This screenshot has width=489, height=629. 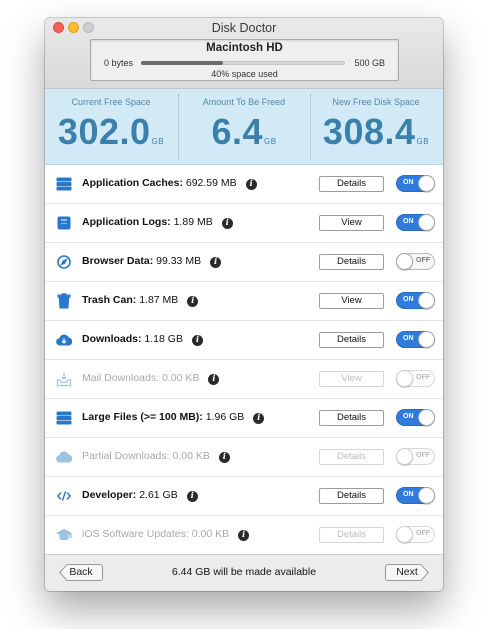 I want to click on disk-max-label: 500 GB, so click(x=369, y=63).